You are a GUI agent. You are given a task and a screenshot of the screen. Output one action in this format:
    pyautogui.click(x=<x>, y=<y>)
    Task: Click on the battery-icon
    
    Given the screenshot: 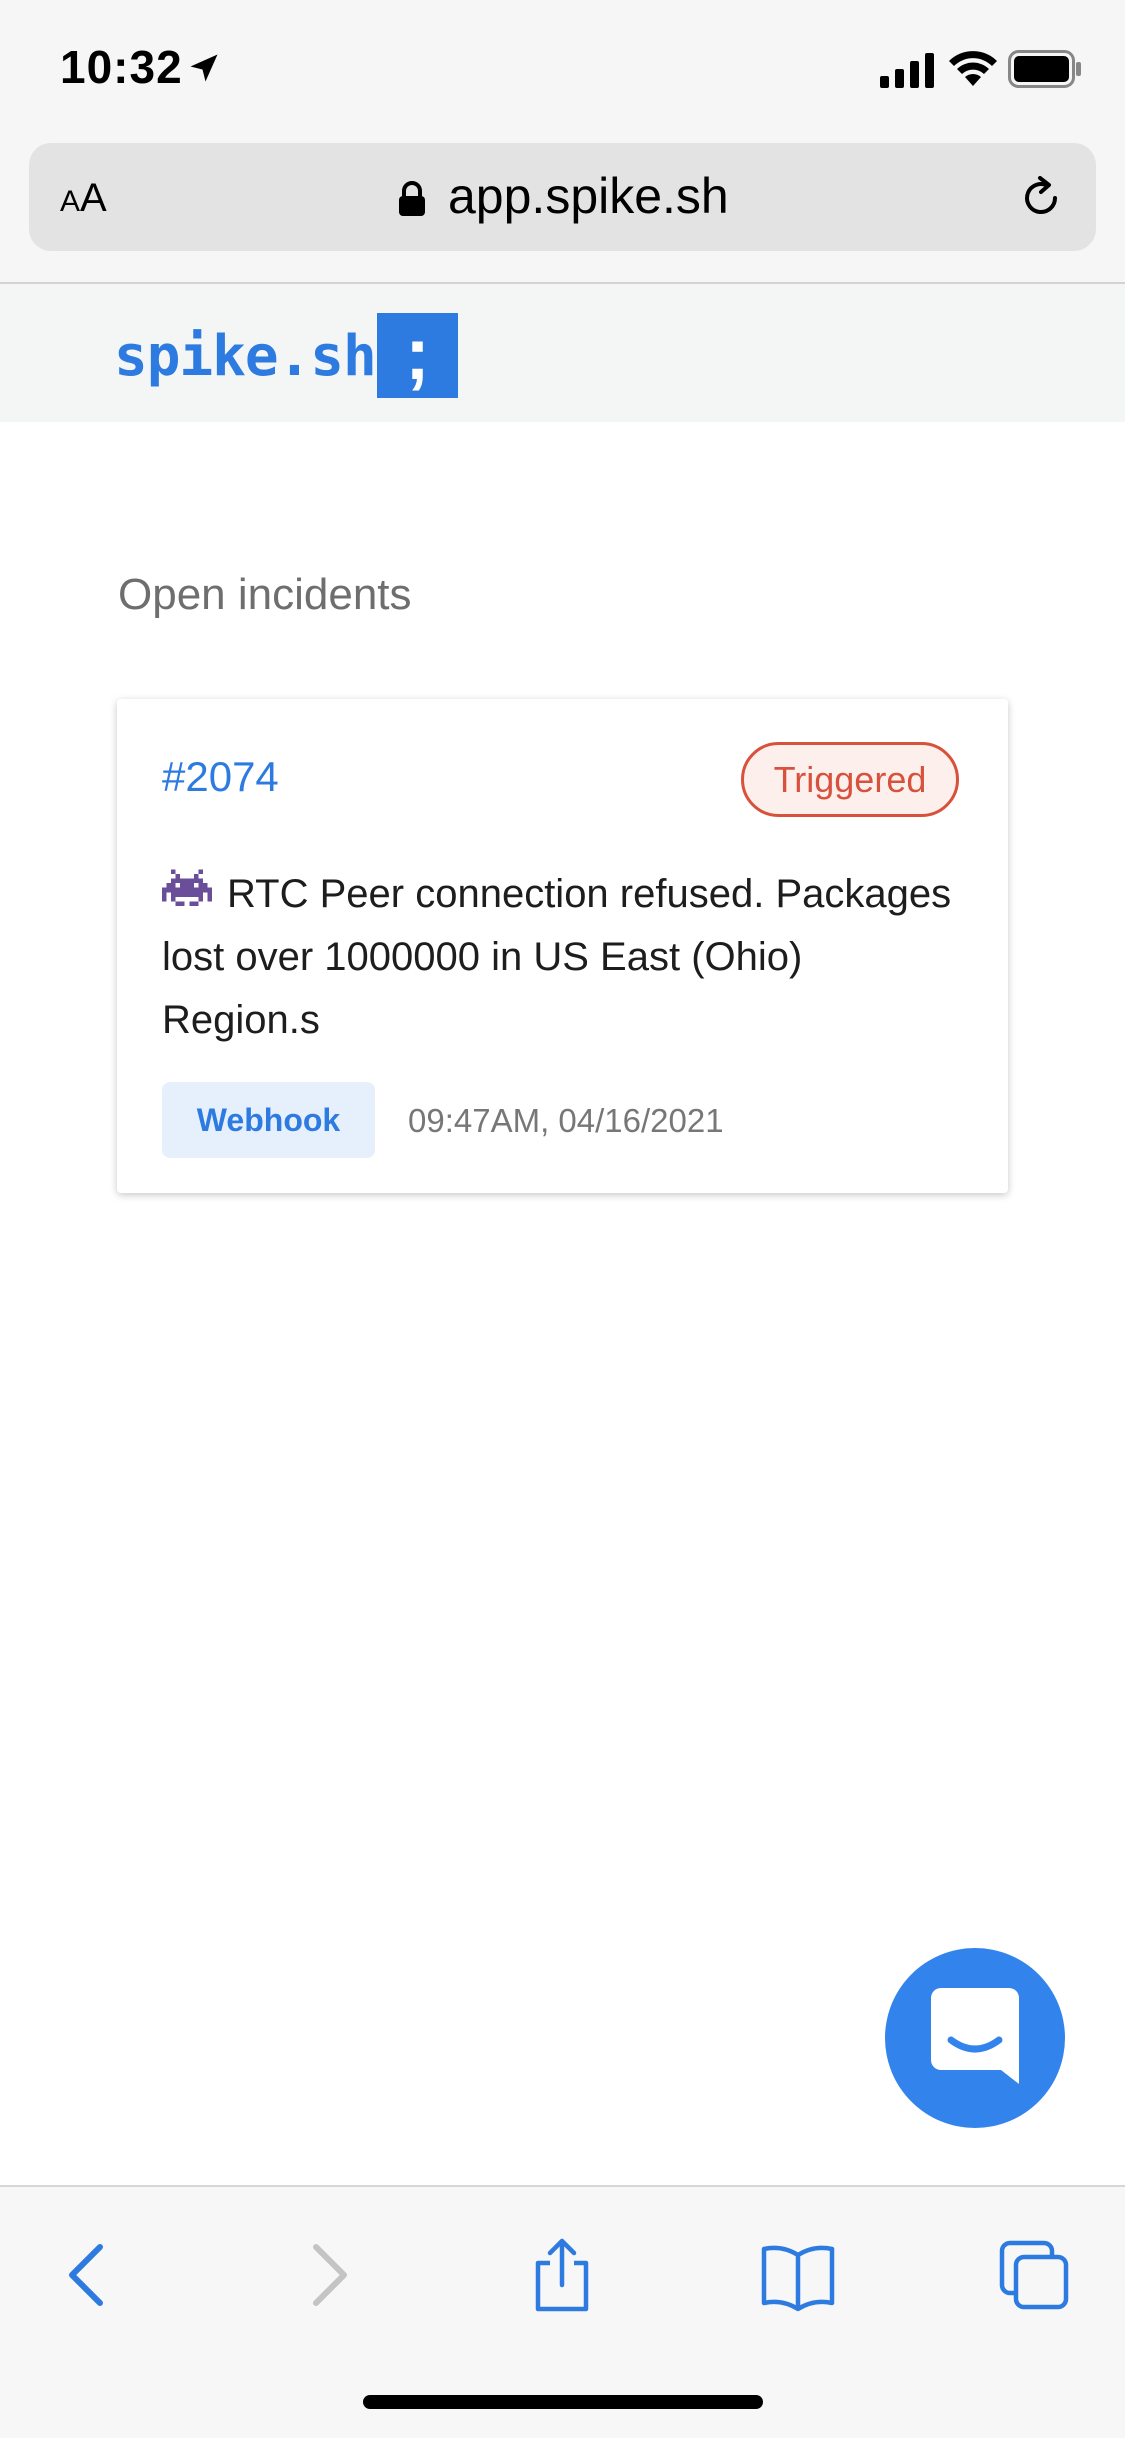 What is the action you would take?
    pyautogui.click(x=1044, y=69)
    